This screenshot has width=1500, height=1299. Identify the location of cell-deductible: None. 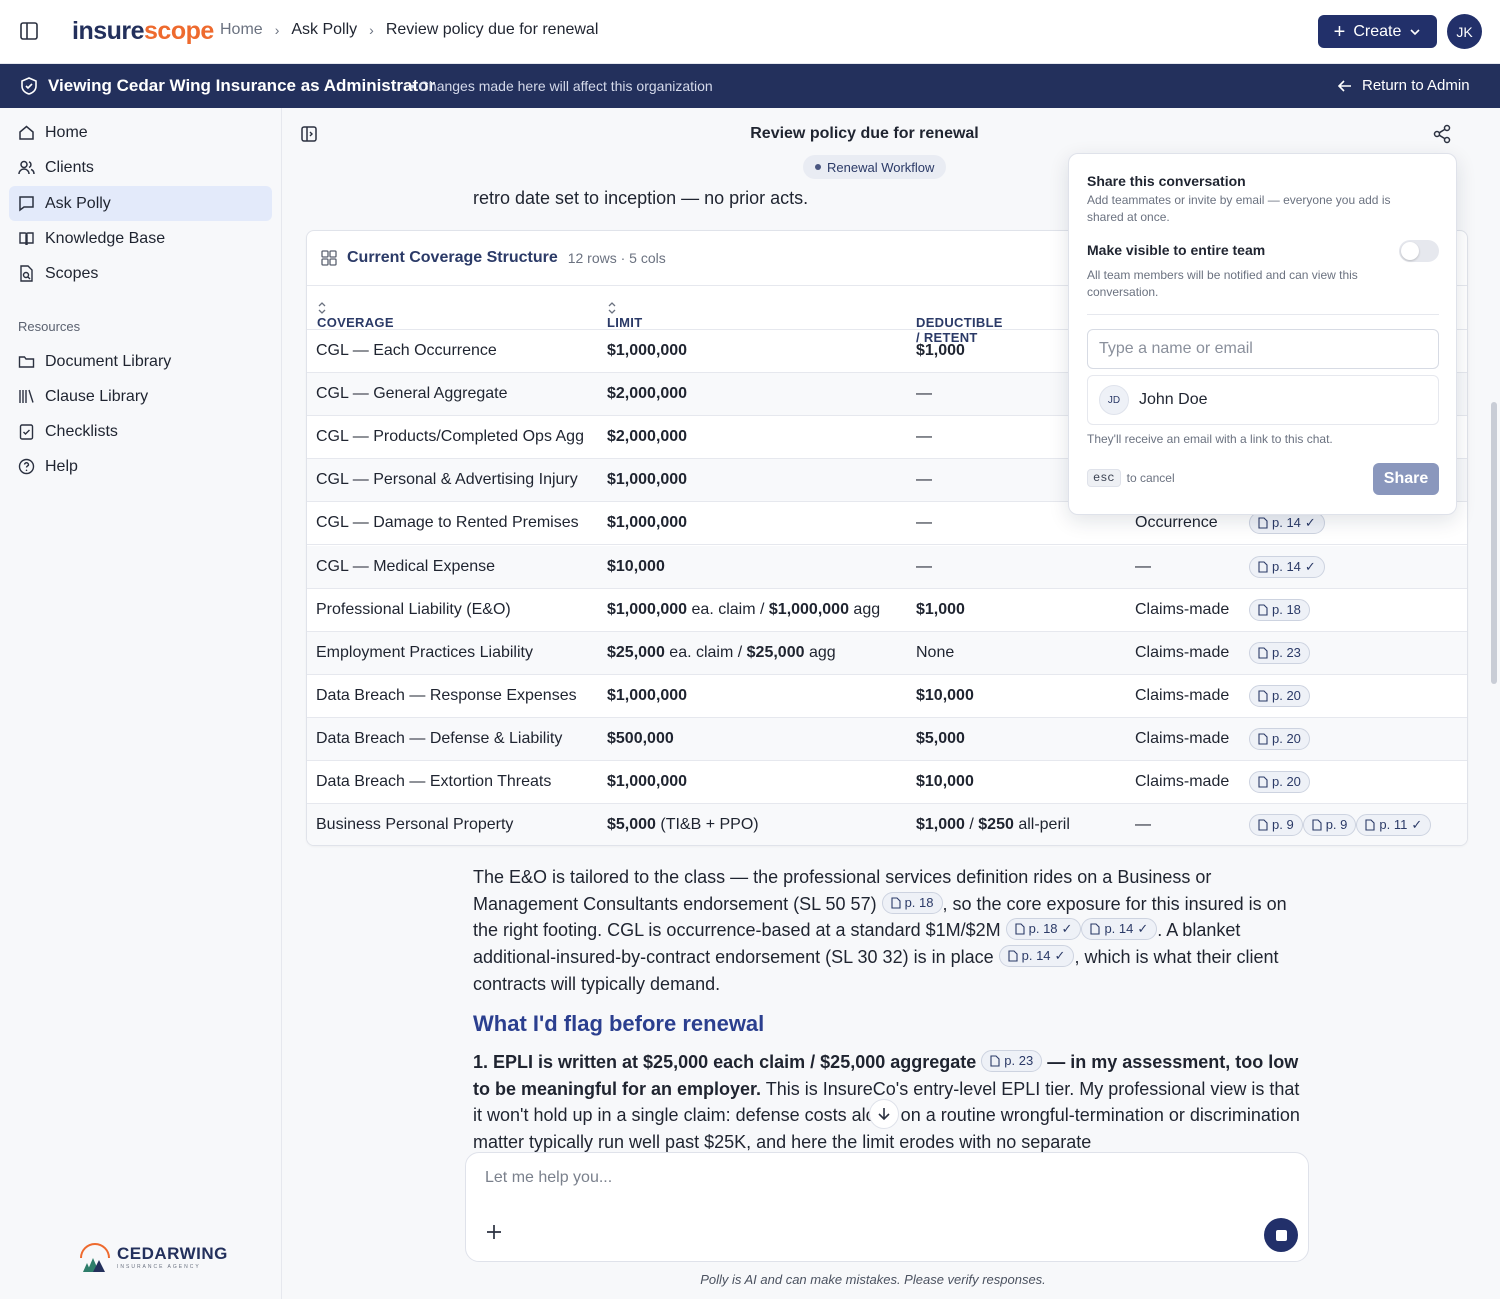
(935, 652).